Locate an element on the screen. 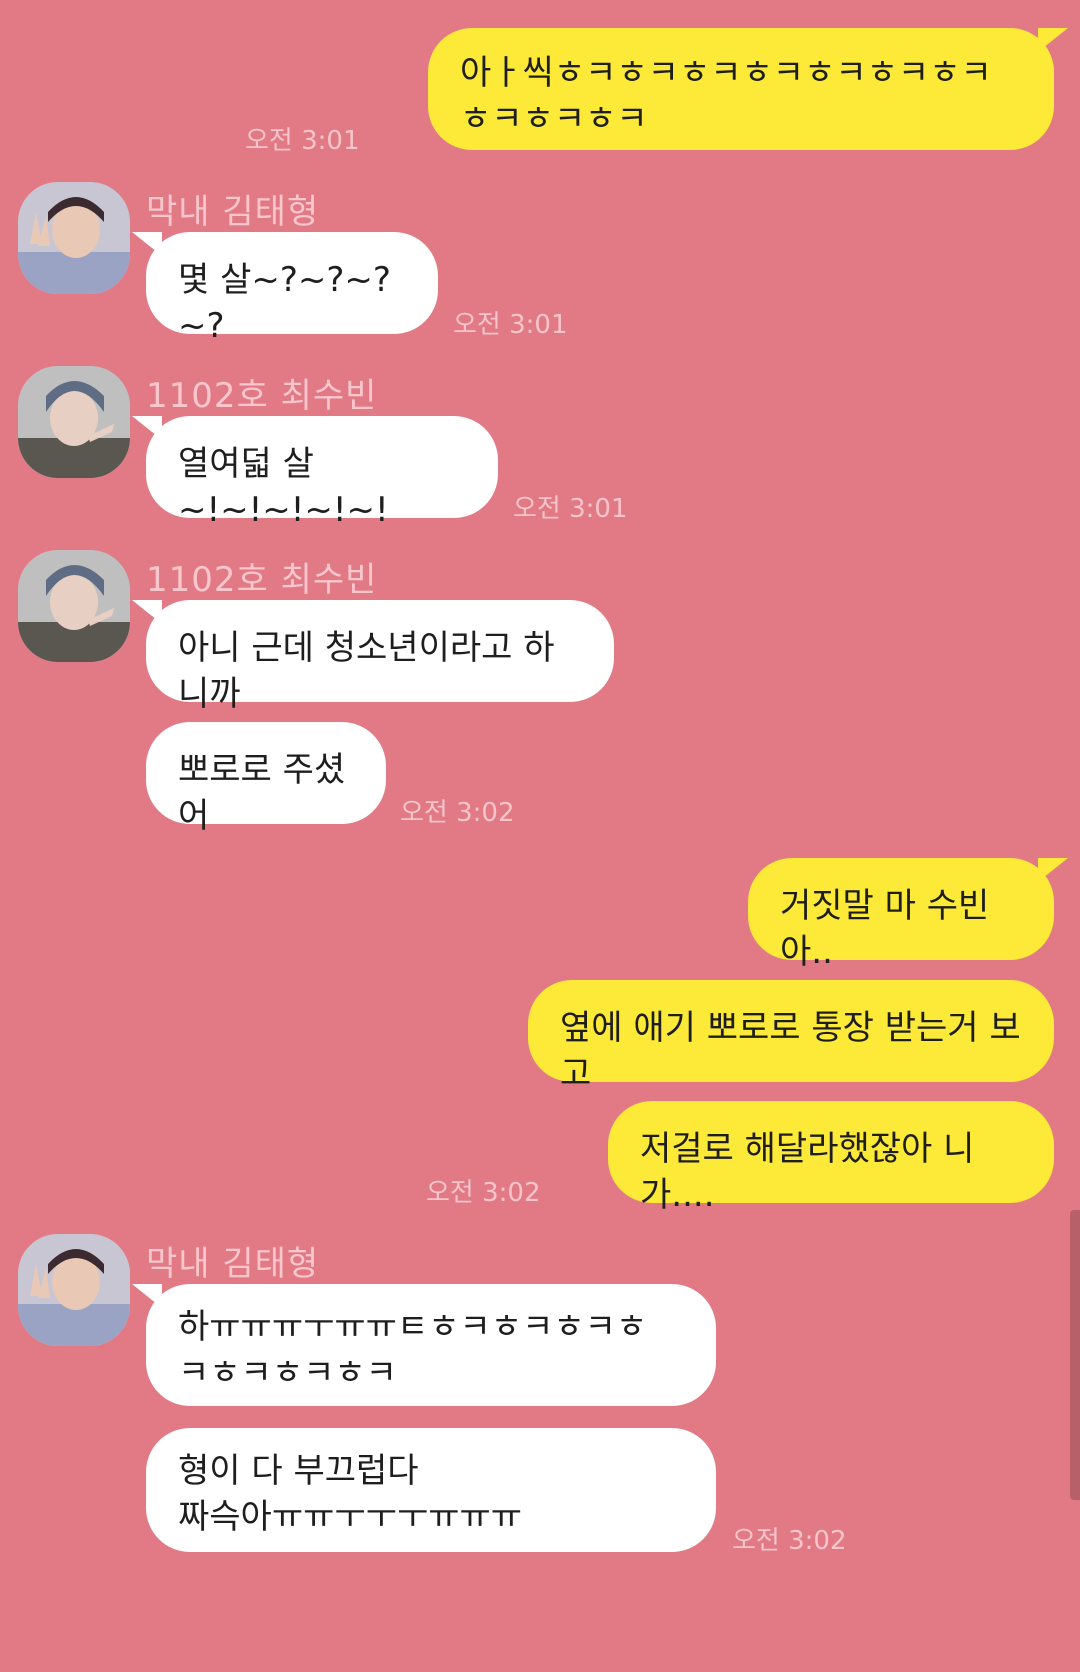 Image resolution: width=1080 pixels, height=1672 pixels. incoming-message-bubble: 뽀로로 주셨어 is located at coordinates (266, 779).